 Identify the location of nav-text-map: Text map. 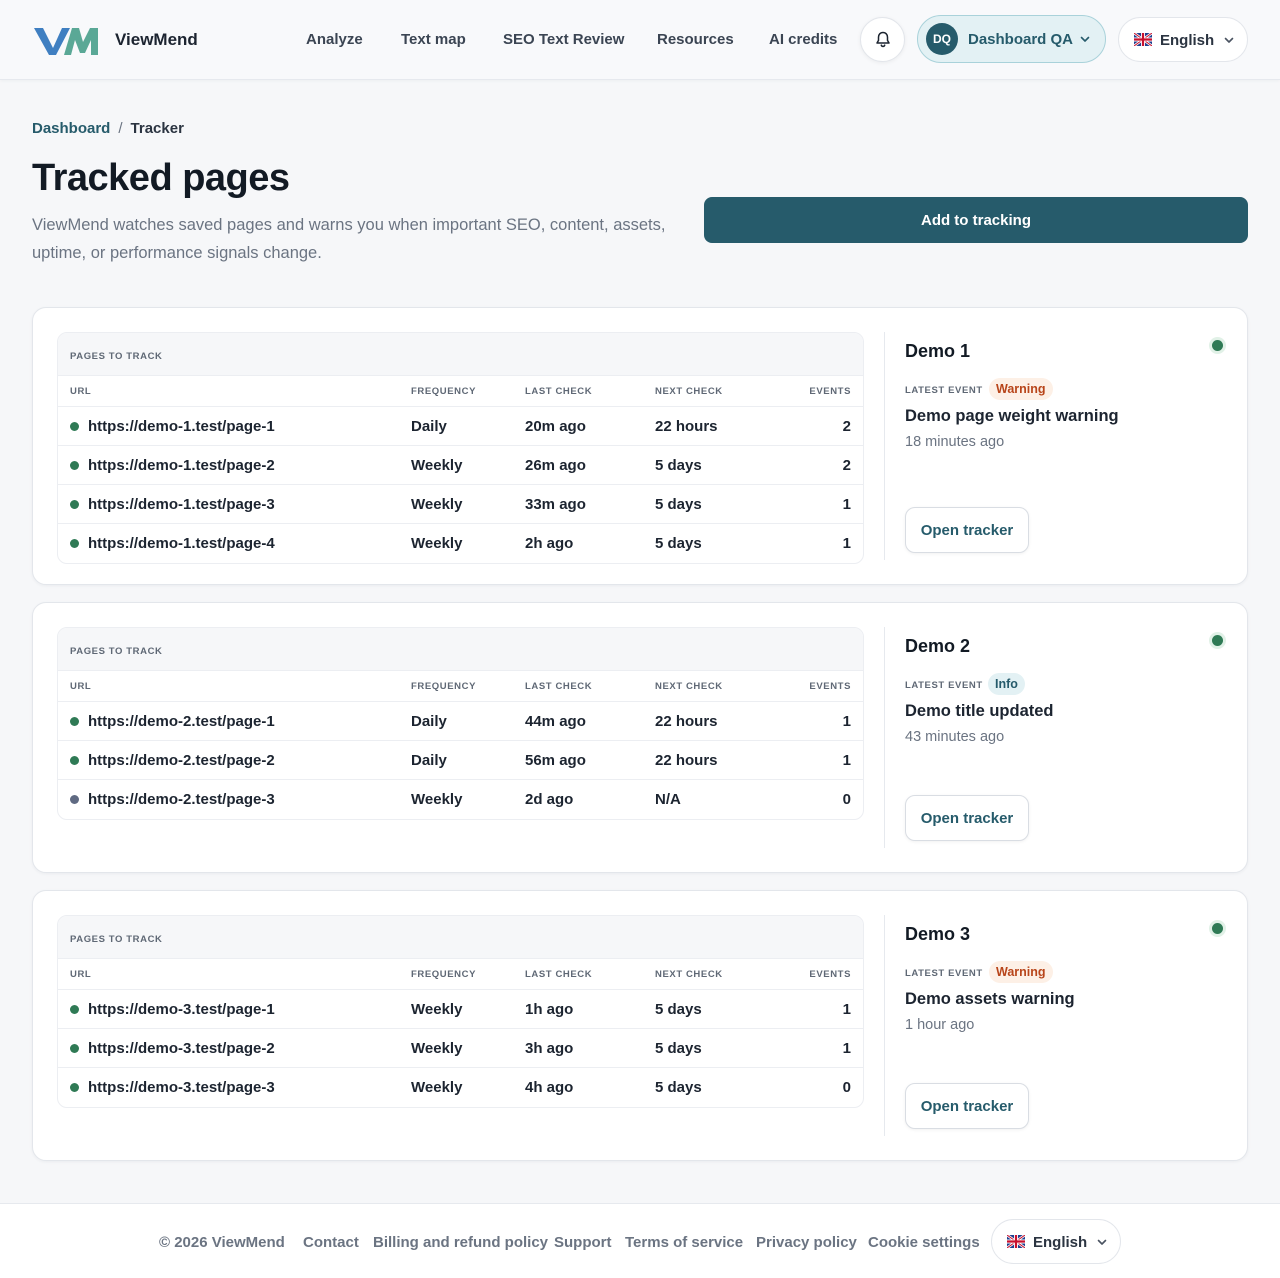
(433, 39).